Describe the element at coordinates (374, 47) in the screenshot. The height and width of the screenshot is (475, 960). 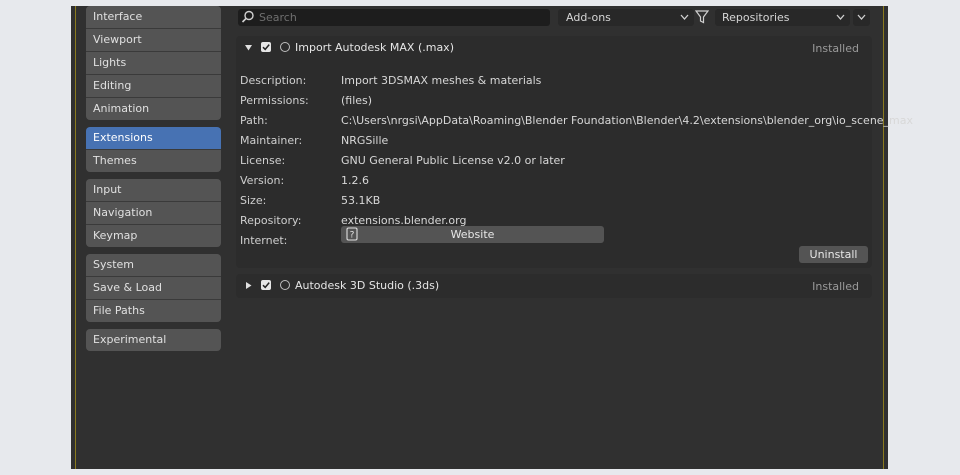
I see `addon-name: Import Autodesk MAX (.max)` at that location.